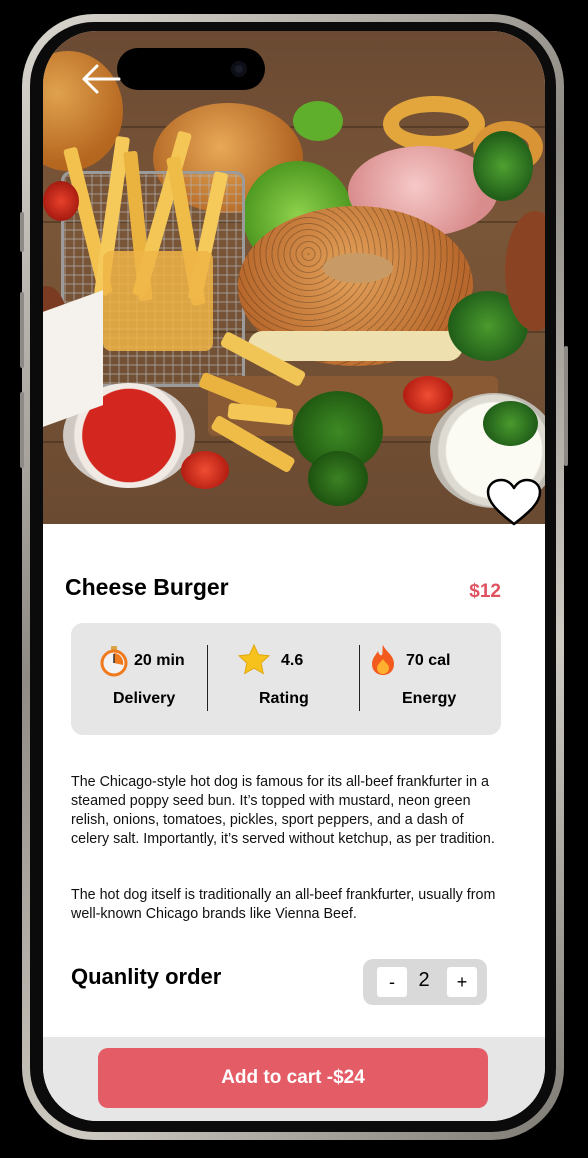 This screenshot has width=588, height=1158. Describe the element at coordinates (159, 660) in the screenshot. I see `delivery-value: 20 min` at that location.